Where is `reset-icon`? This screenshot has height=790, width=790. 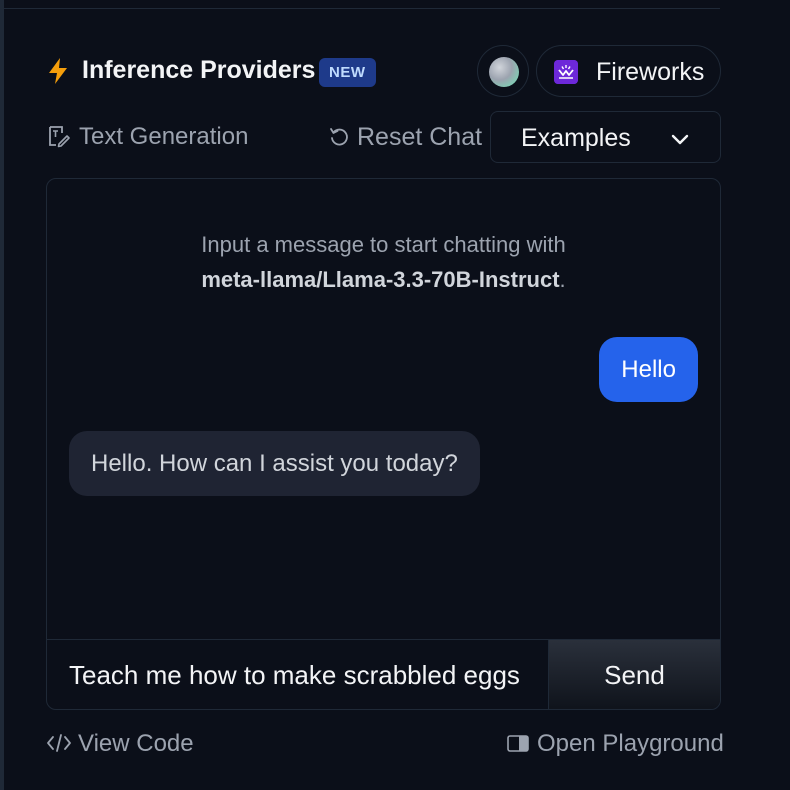 reset-icon is located at coordinates (339, 137).